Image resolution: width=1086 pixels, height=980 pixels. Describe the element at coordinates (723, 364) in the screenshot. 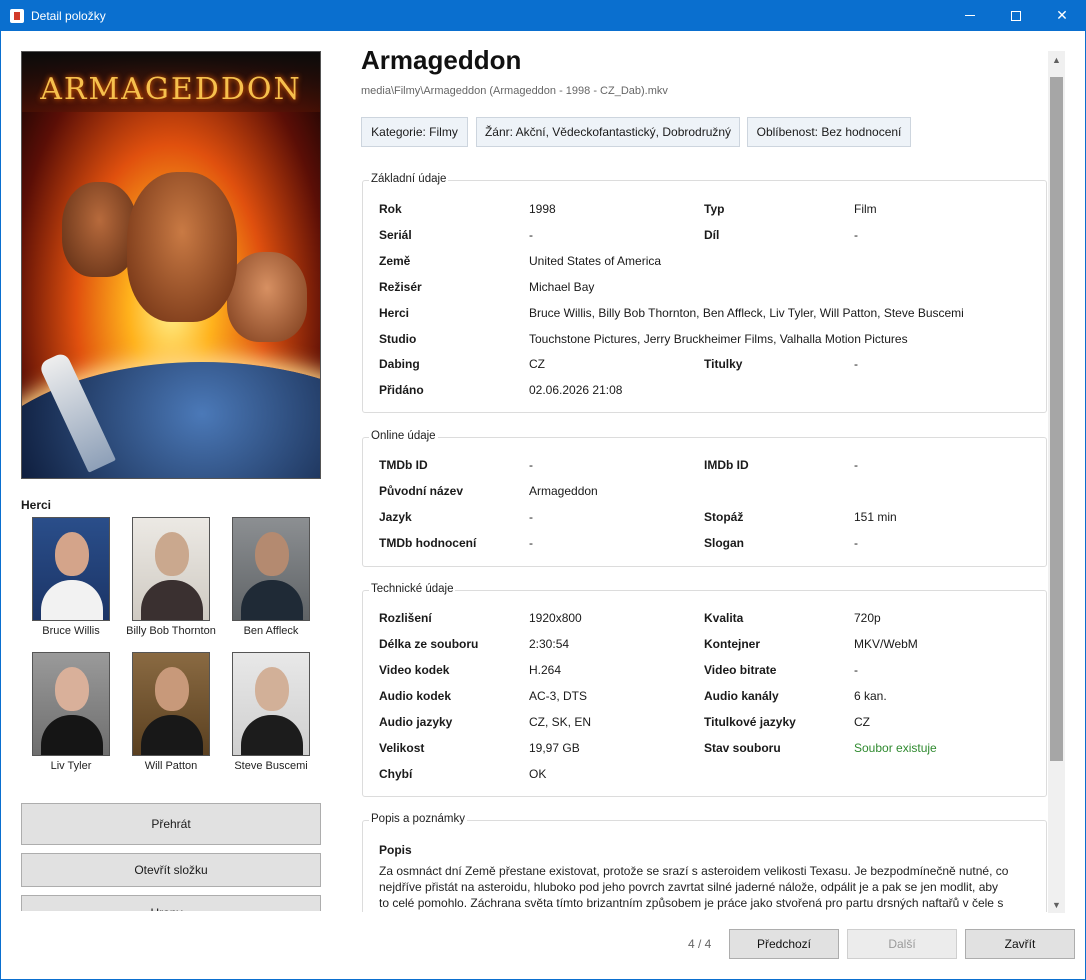

I see `field-label: Titulky` at that location.